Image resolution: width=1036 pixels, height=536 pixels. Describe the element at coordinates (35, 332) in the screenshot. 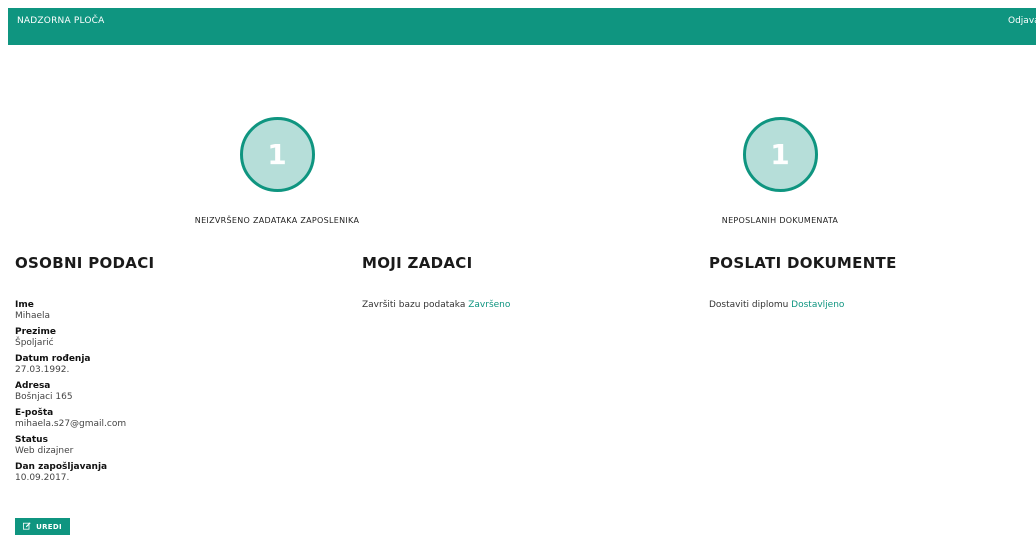

I see `field-label: Prezime` at that location.